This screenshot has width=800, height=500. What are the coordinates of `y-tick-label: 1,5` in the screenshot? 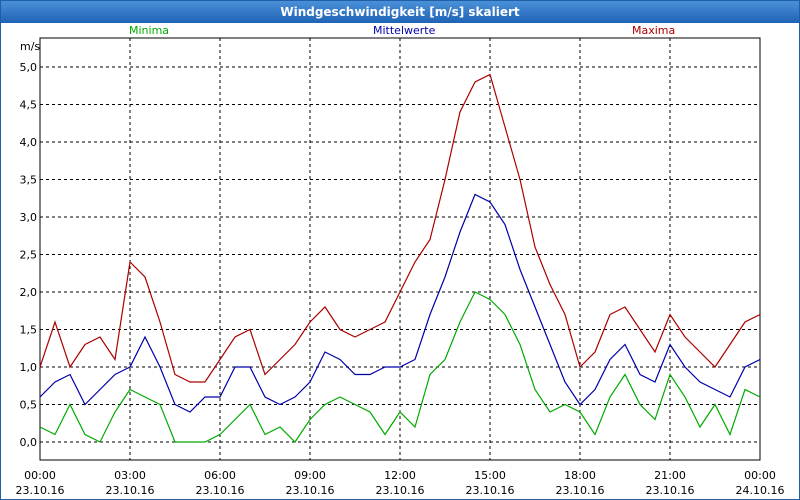 It's located at (29, 330).